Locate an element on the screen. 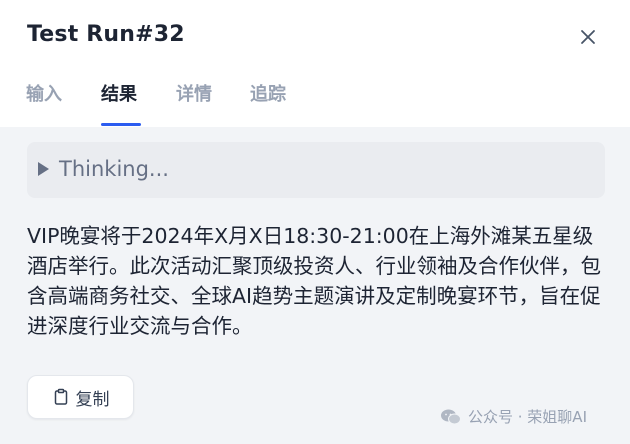 This screenshot has height=444, width=630. watermark: 公众号 · 荣姐聊AI is located at coordinates (513, 416).